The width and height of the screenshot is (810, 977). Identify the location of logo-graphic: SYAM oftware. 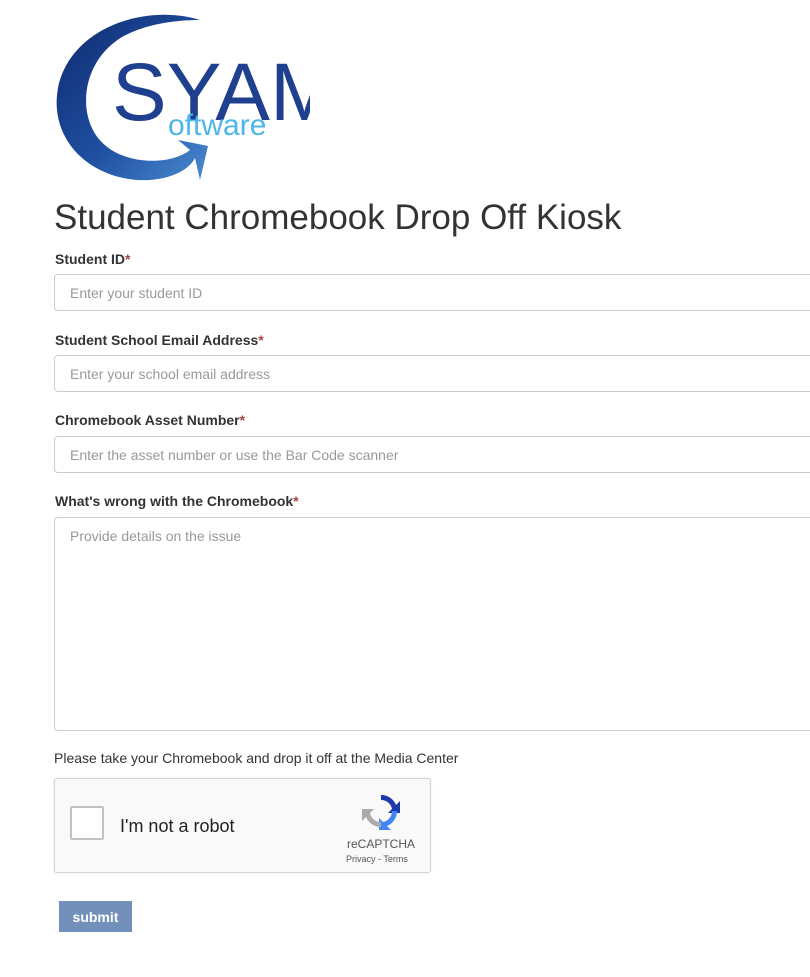
(197, 97).